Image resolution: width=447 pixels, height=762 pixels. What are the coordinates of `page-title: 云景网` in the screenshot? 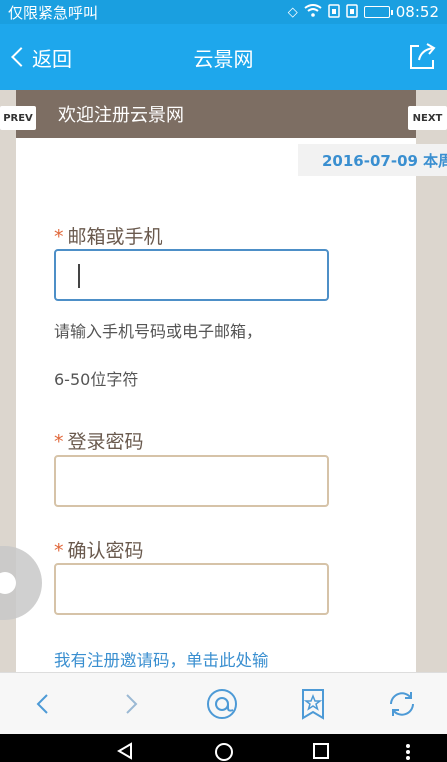 It's located at (223, 58).